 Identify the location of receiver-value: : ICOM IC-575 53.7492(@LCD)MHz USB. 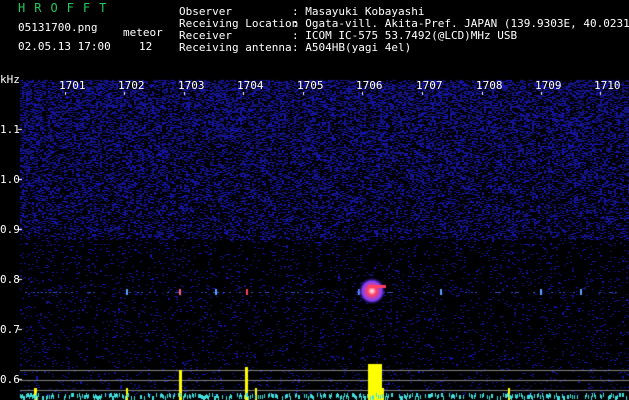
(405, 35).